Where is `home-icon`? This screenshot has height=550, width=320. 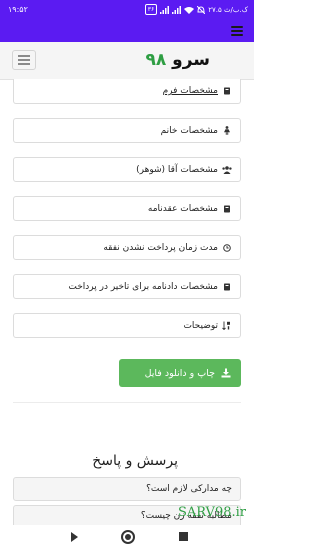
home-icon is located at coordinates (128, 537).